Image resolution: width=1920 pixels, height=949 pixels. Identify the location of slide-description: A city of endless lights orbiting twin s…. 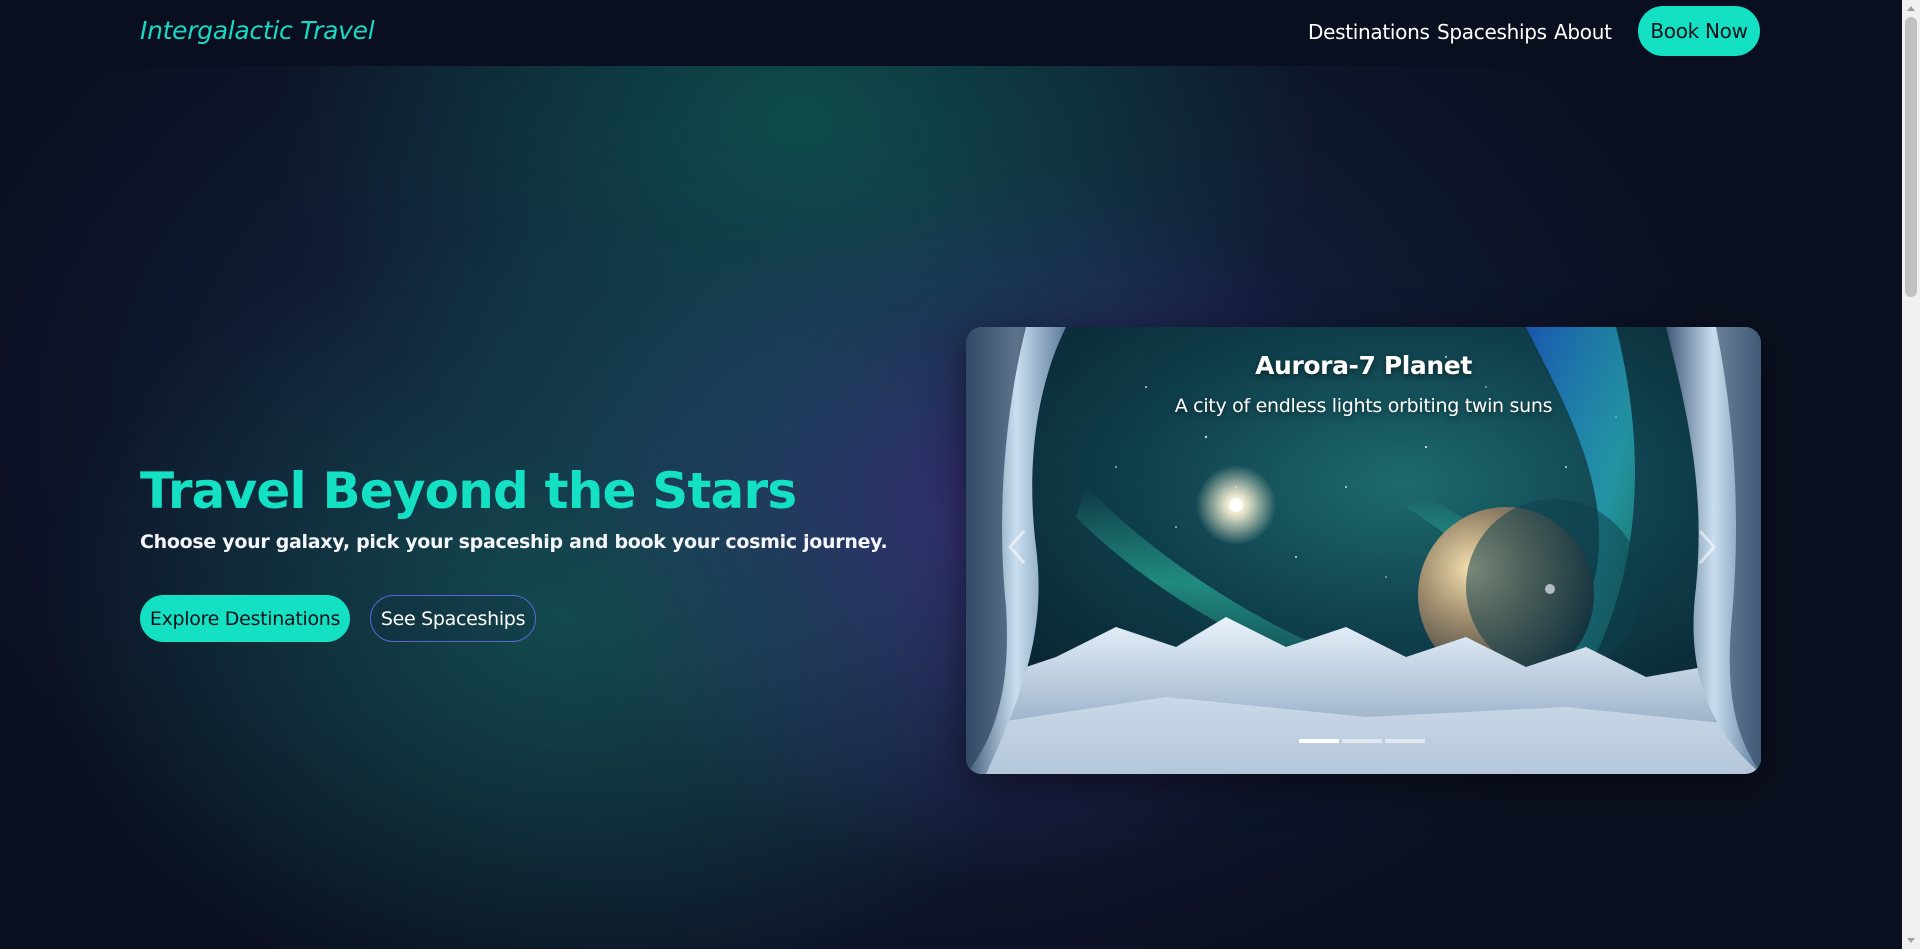
(1363, 406).